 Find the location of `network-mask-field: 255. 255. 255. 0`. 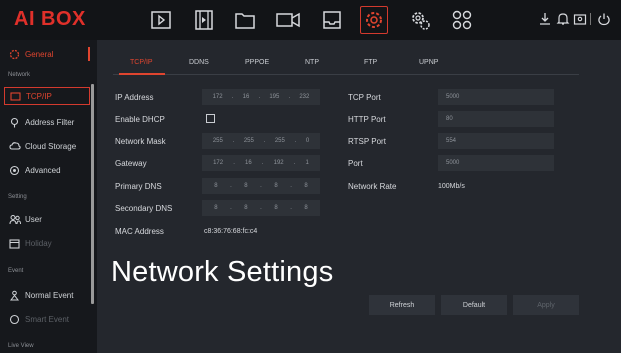

network-mask-field: 255. 255. 255. 0 is located at coordinates (261, 141).